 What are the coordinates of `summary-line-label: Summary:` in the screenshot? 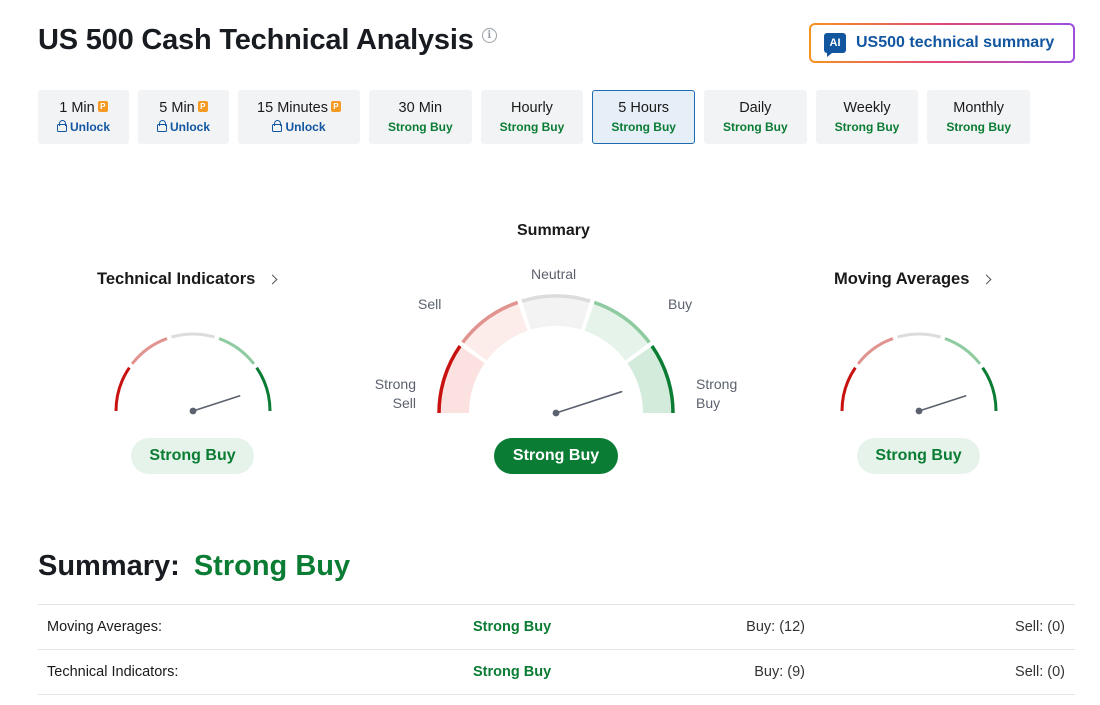 It's located at (109, 566).